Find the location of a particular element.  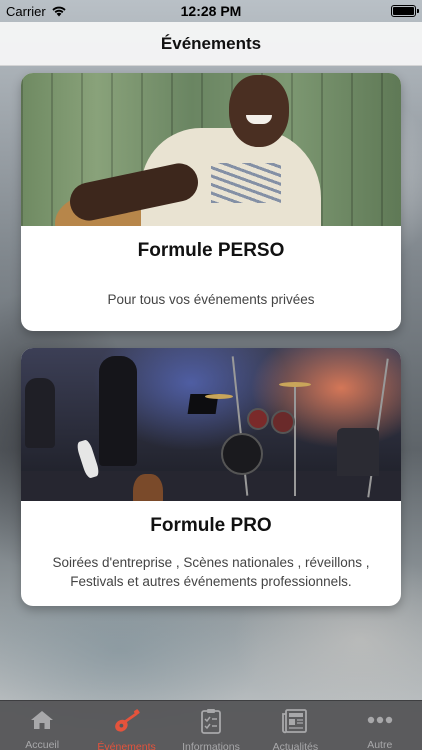

tab-label: Actualités is located at coordinates (295, 745).